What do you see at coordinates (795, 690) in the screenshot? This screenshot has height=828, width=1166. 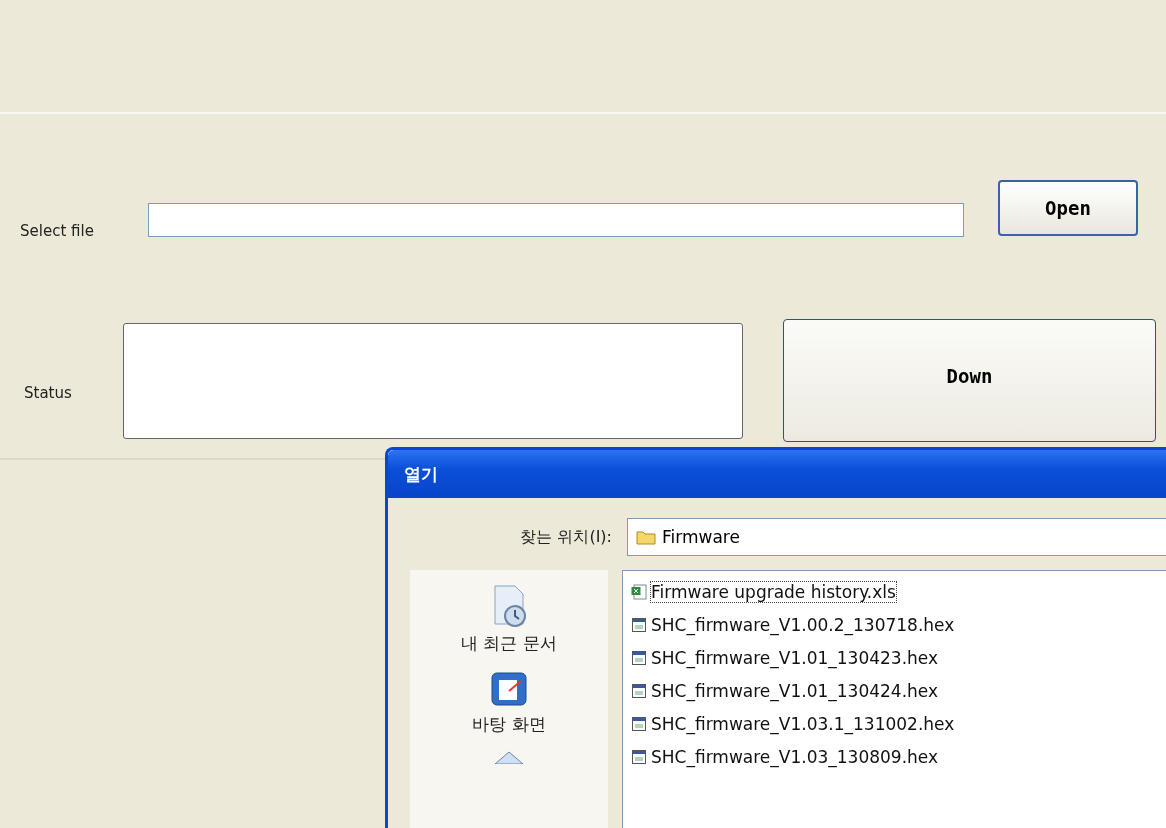 I see `file-name: SHC_firmware_V1.01_130424.hex` at bounding box center [795, 690].